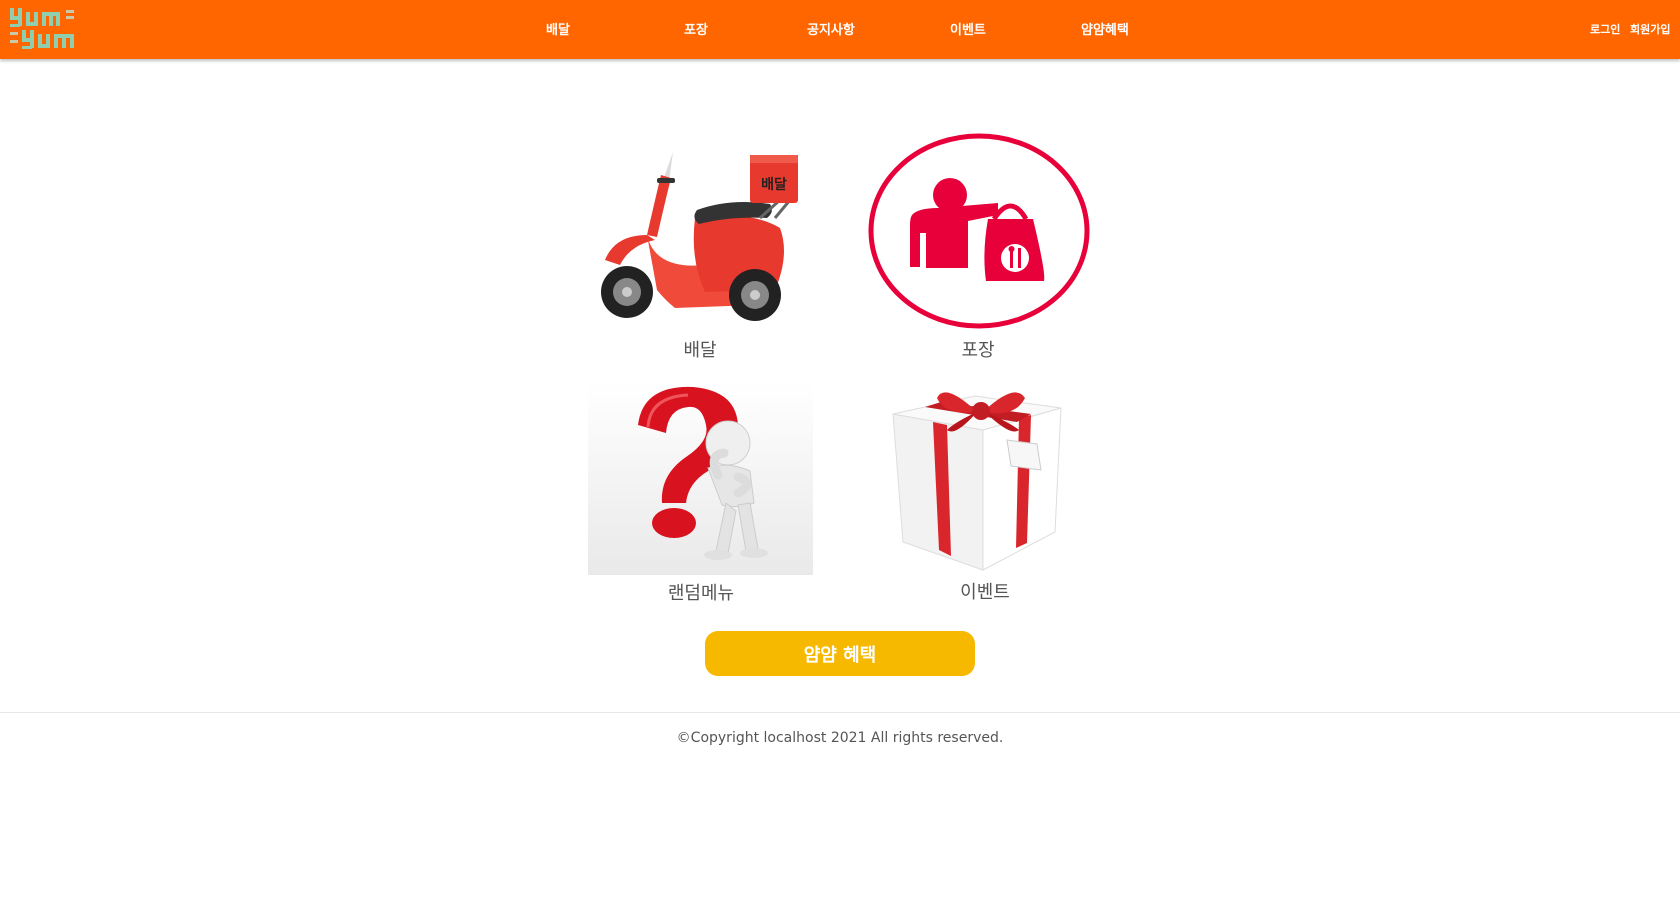  Describe the element at coordinates (977, 481) in the screenshot. I see `gift-icon` at that location.